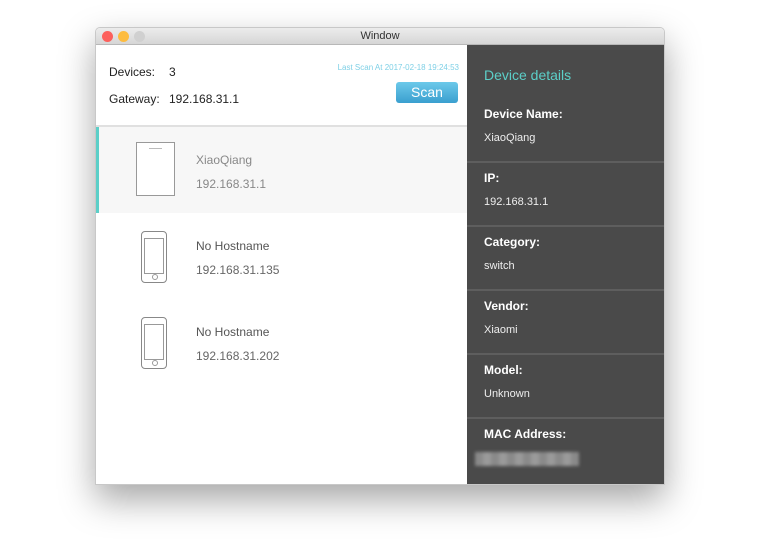 The width and height of the screenshot is (760, 550). What do you see at coordinates (565, 259) in the screenshot?
I see `detail-category: Category: switch` at bounding box center [565, 259].